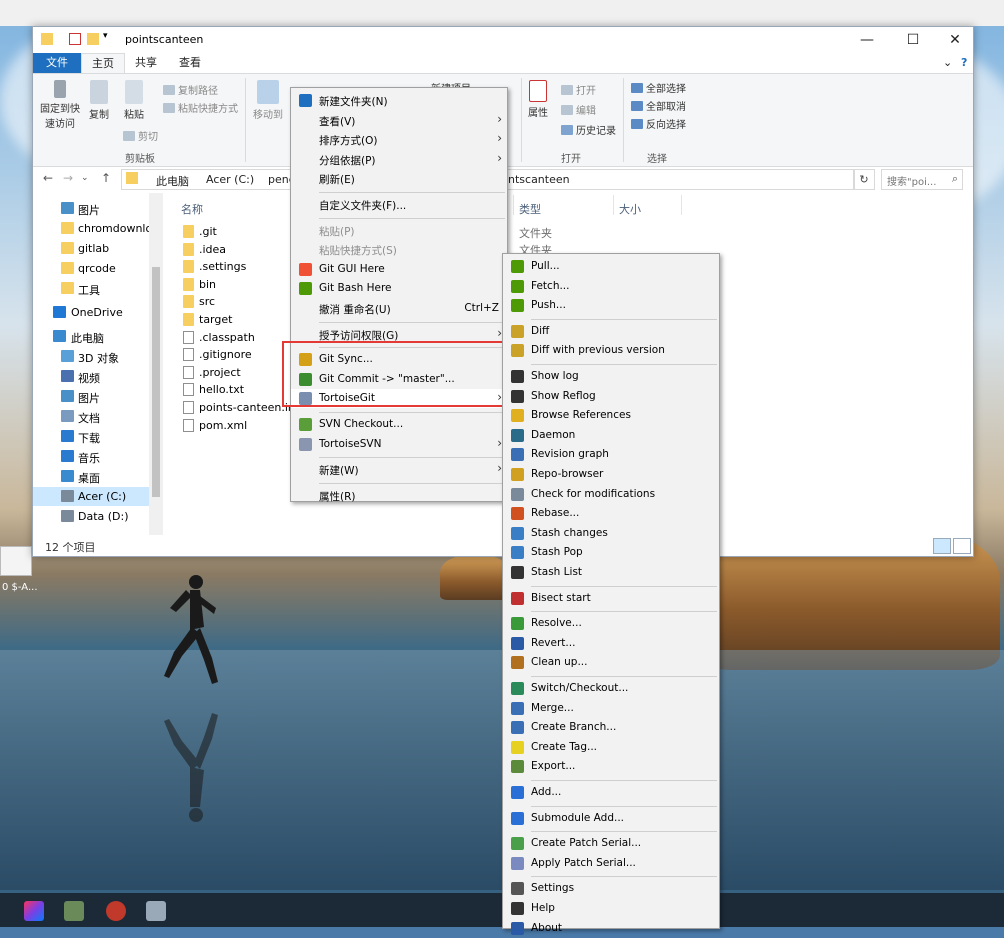  What do you see at coordinates (103, 63) in the screenshot?
I see `tab-home: 主页` at bounding box center [103, 63].